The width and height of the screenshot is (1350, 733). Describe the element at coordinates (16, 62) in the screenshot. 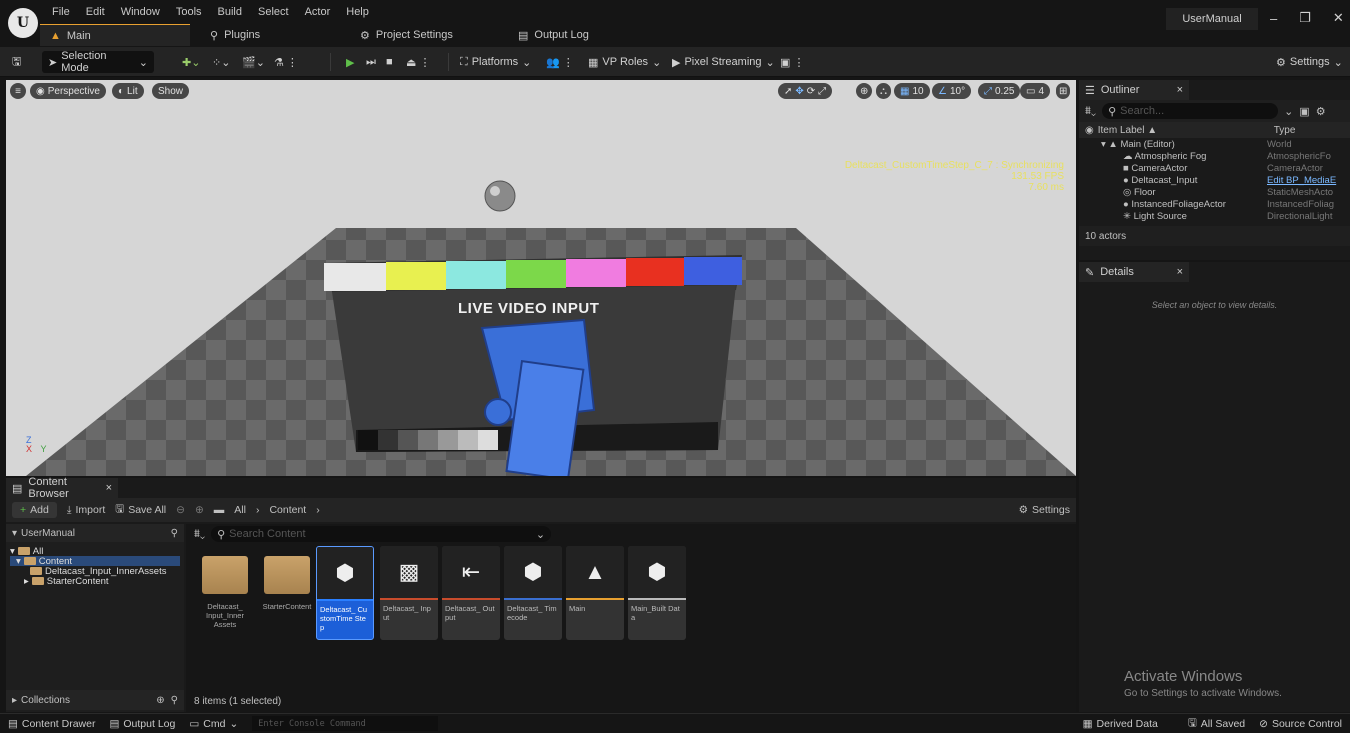

I see `save-icon: 🖫` at that location.